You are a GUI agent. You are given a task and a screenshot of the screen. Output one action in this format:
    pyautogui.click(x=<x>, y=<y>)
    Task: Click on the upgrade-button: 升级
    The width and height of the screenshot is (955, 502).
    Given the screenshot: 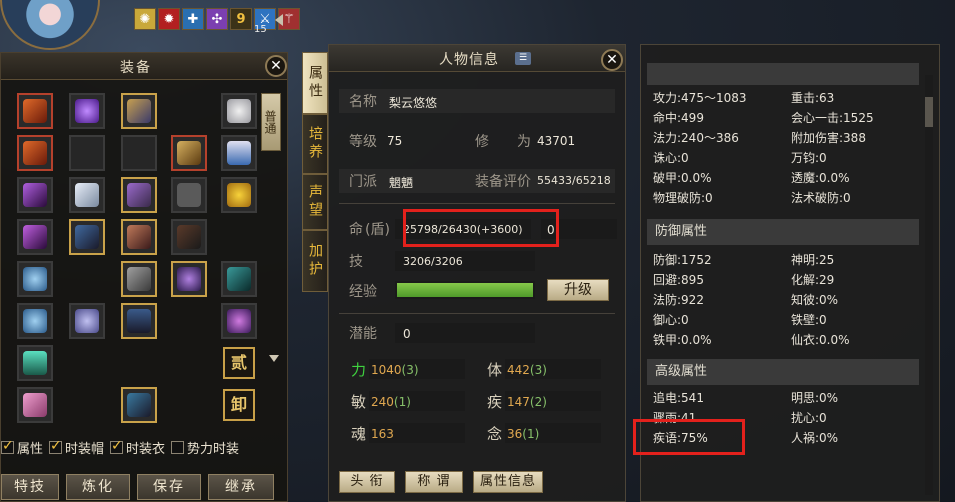 What is the action you would take?
    pyautogui.click(x=578, y=290)
    